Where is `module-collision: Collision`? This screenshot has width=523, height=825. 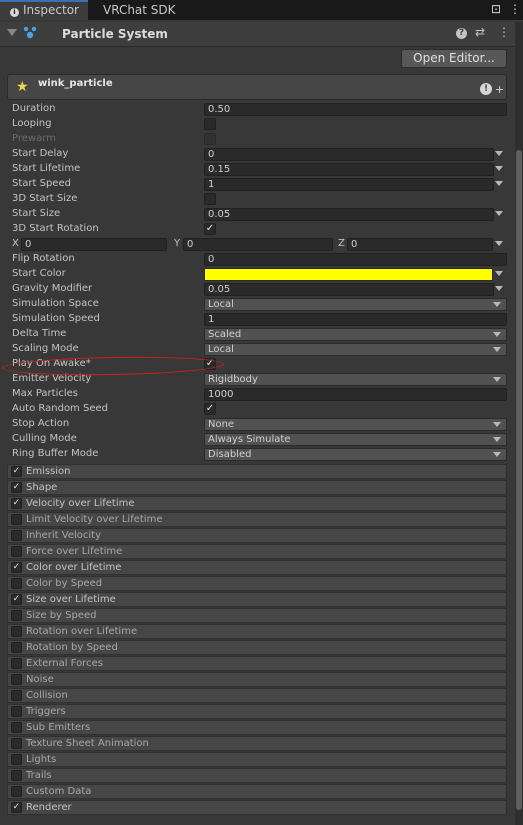
module-collision: Collision is located at coordinates (257, 695).